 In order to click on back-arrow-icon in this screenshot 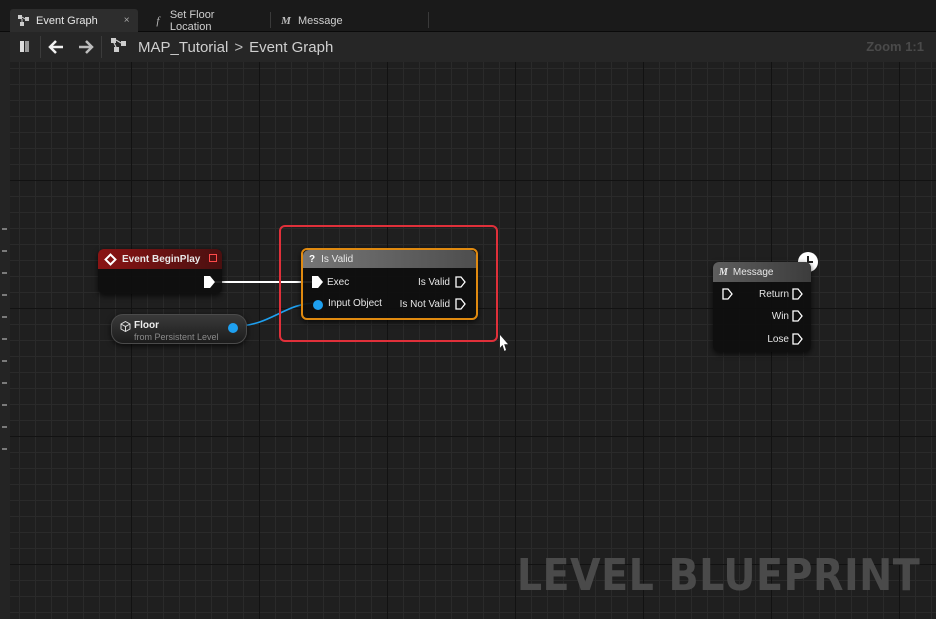, I will do `click(56, 47)`.